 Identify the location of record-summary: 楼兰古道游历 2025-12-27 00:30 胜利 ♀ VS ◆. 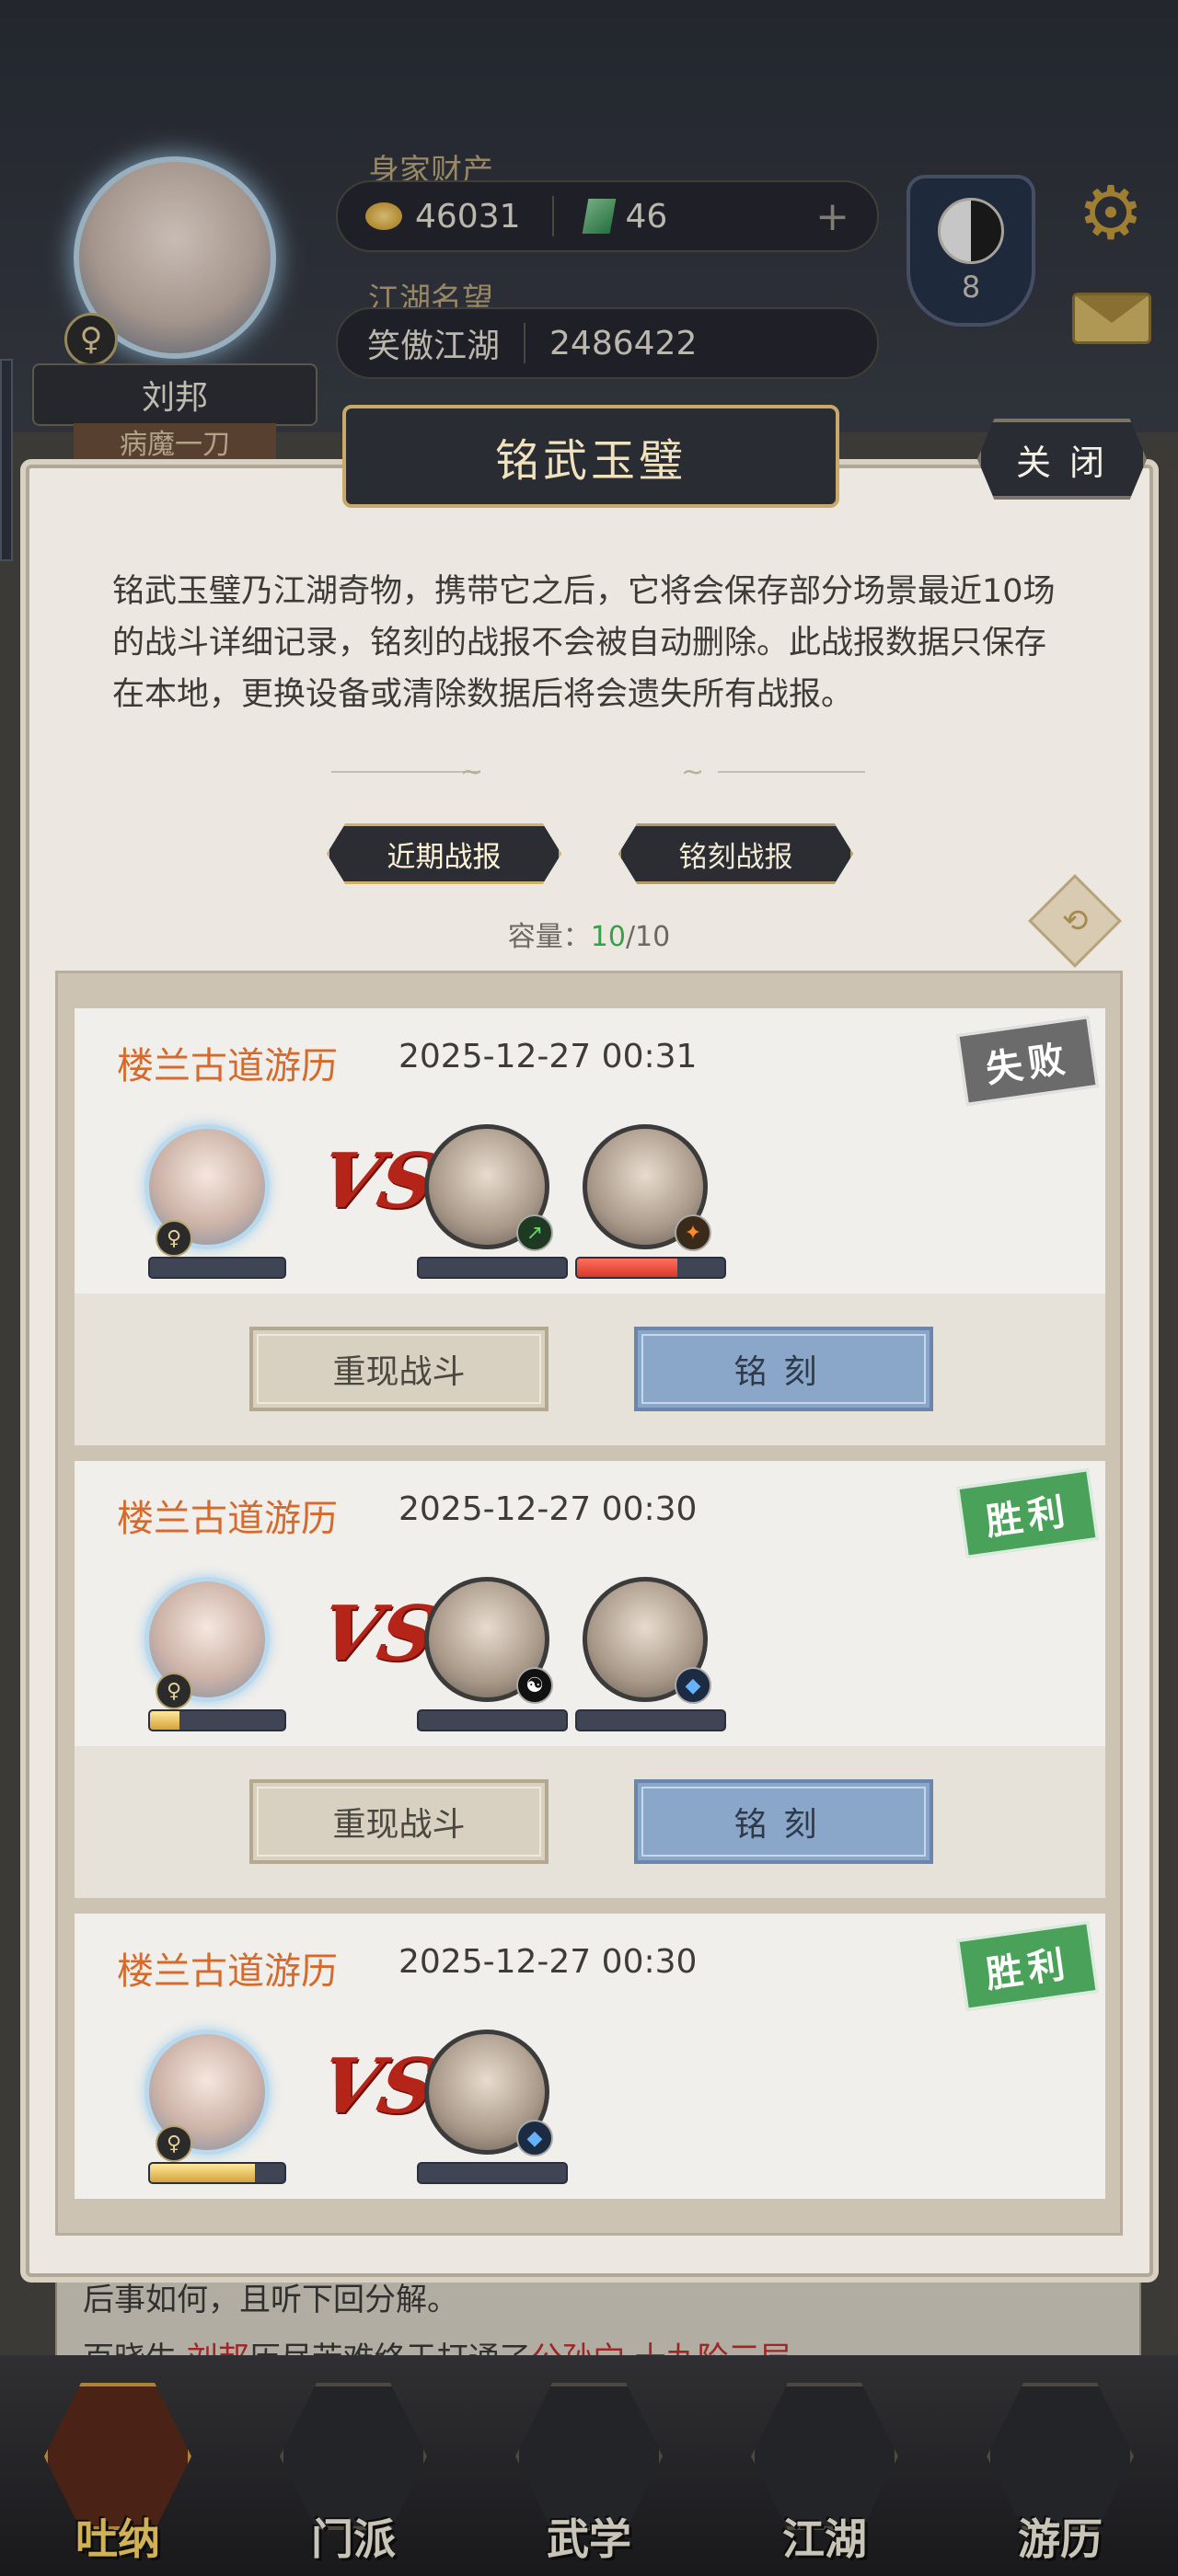
(590, 2056).